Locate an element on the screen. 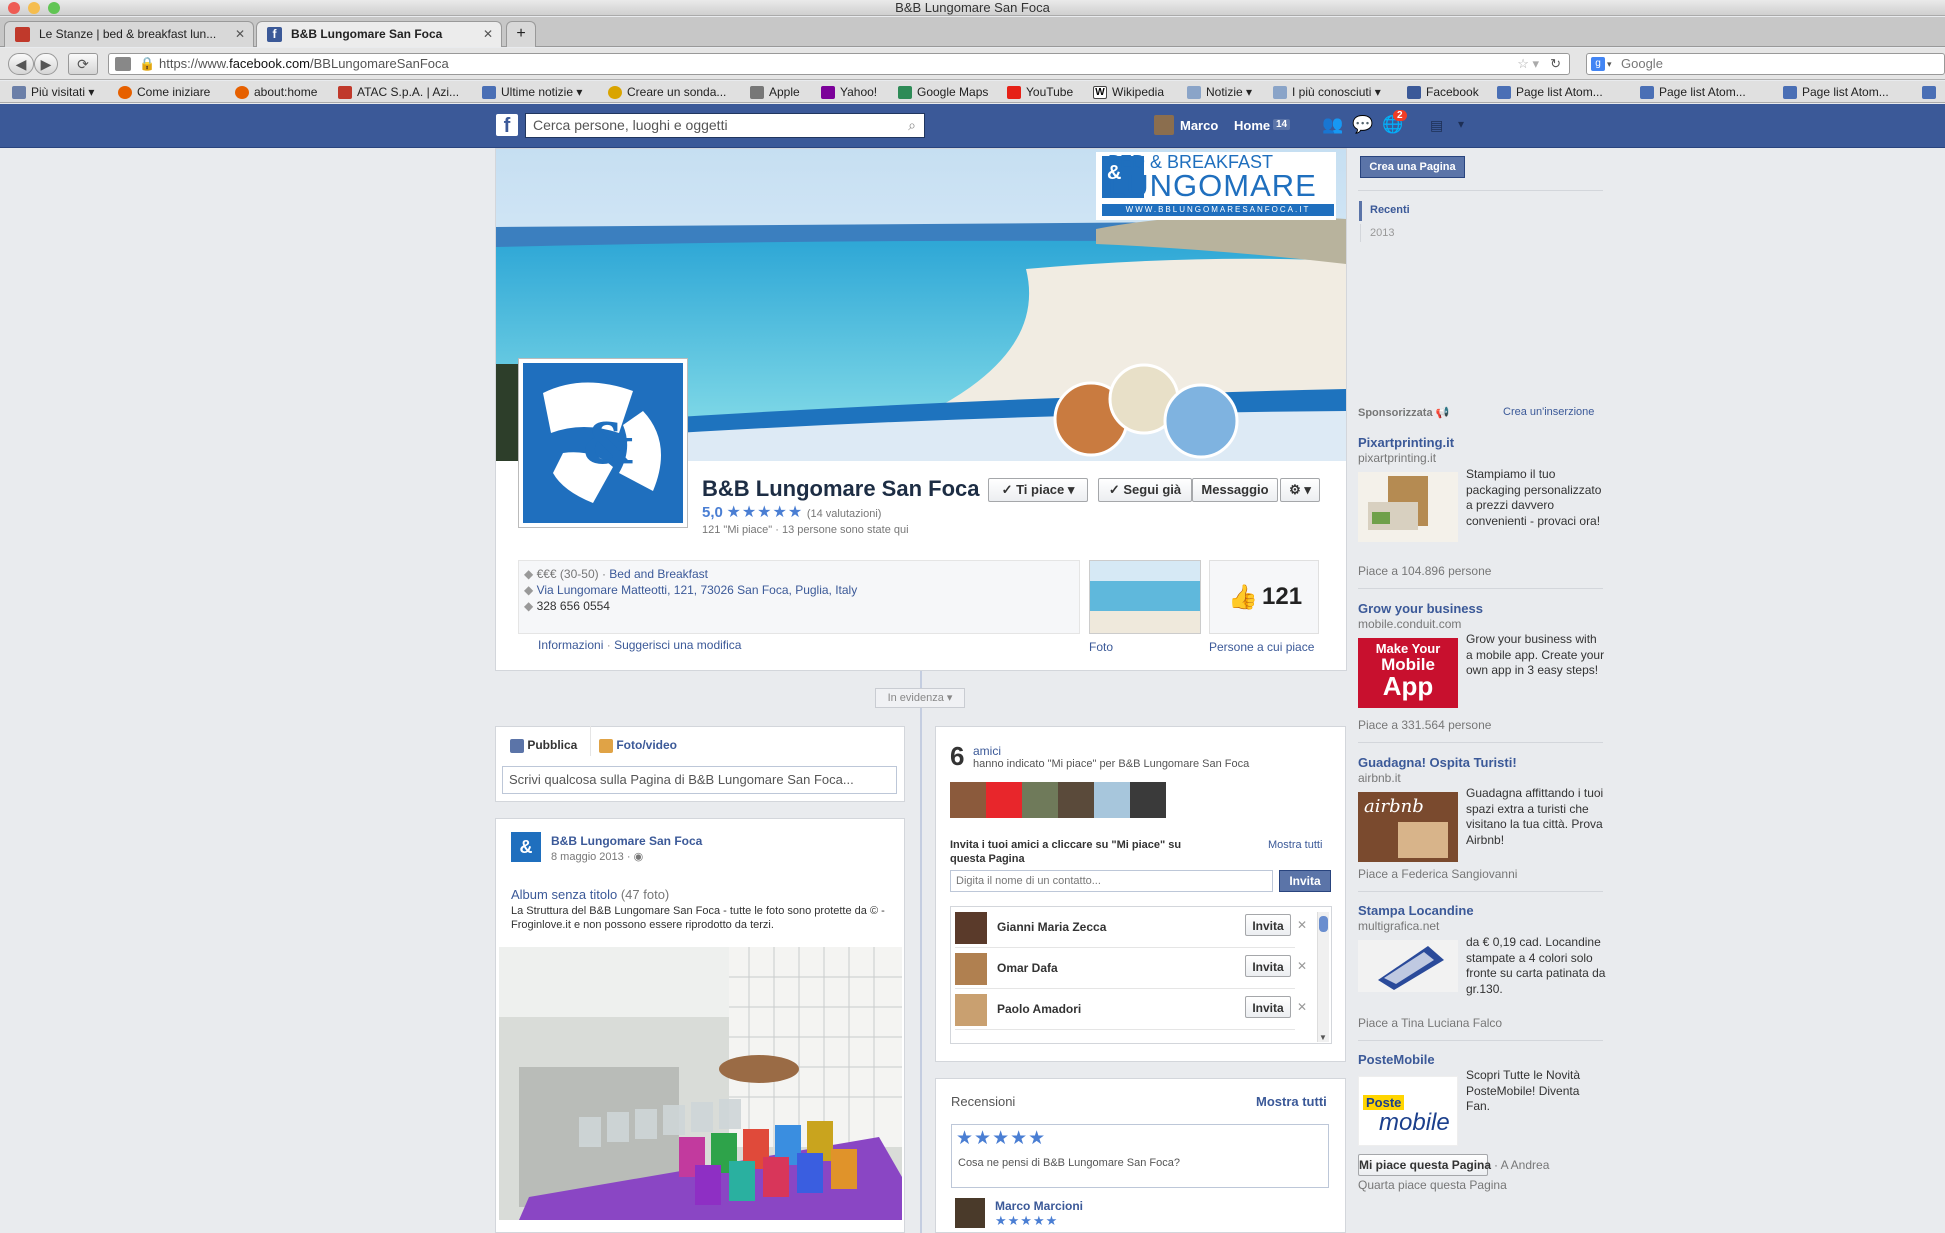  close-window-icon is located at coordinates (14, 8).